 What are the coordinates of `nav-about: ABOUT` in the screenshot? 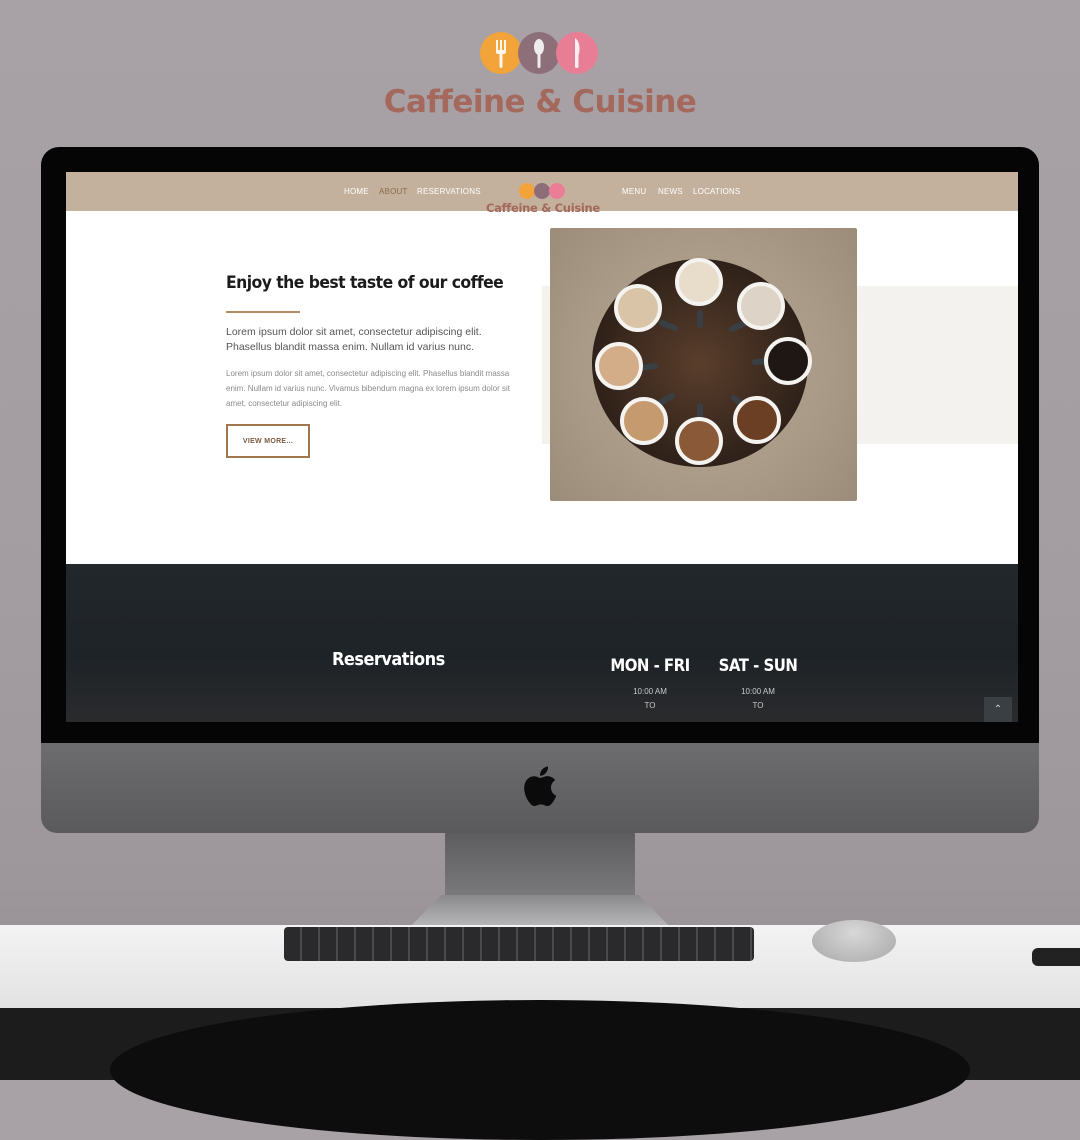 It's located at (393, 191).